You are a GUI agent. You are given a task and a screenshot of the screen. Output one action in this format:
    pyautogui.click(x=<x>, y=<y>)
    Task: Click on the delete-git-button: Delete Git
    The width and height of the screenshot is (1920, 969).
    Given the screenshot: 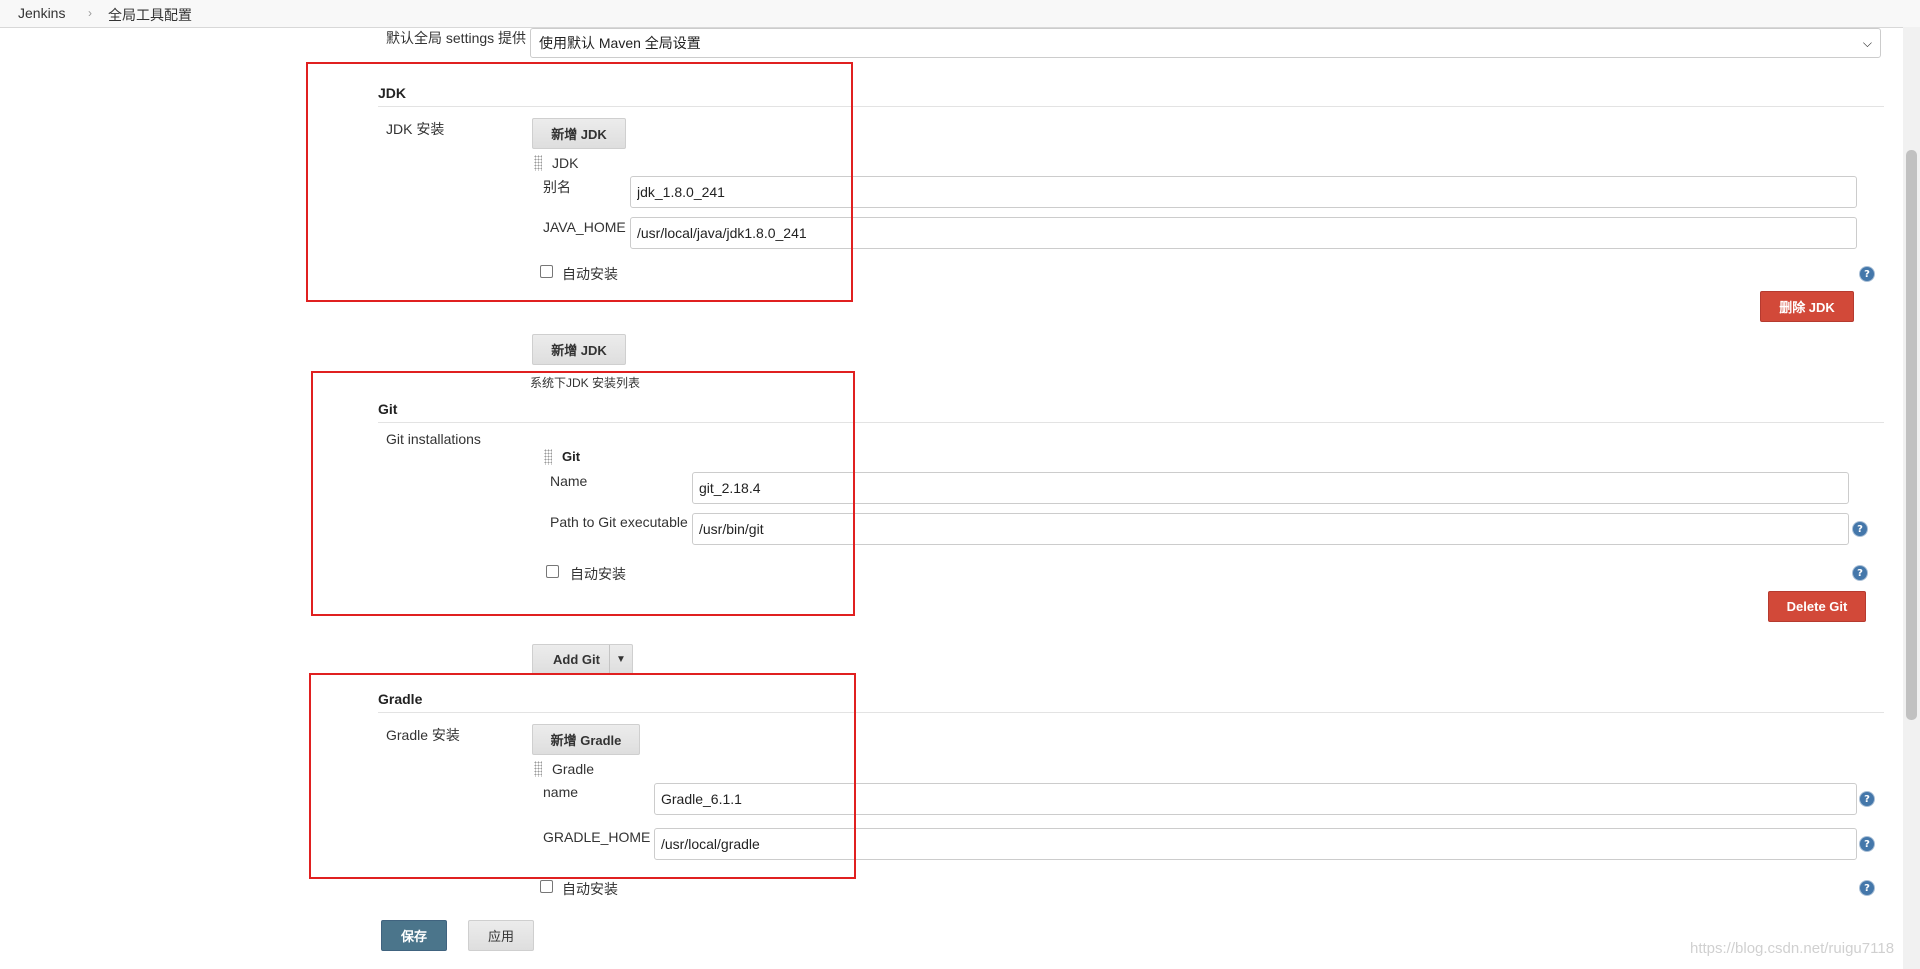 What is the action you would take?
    pyautogui.click(x=1817, y=606)
    